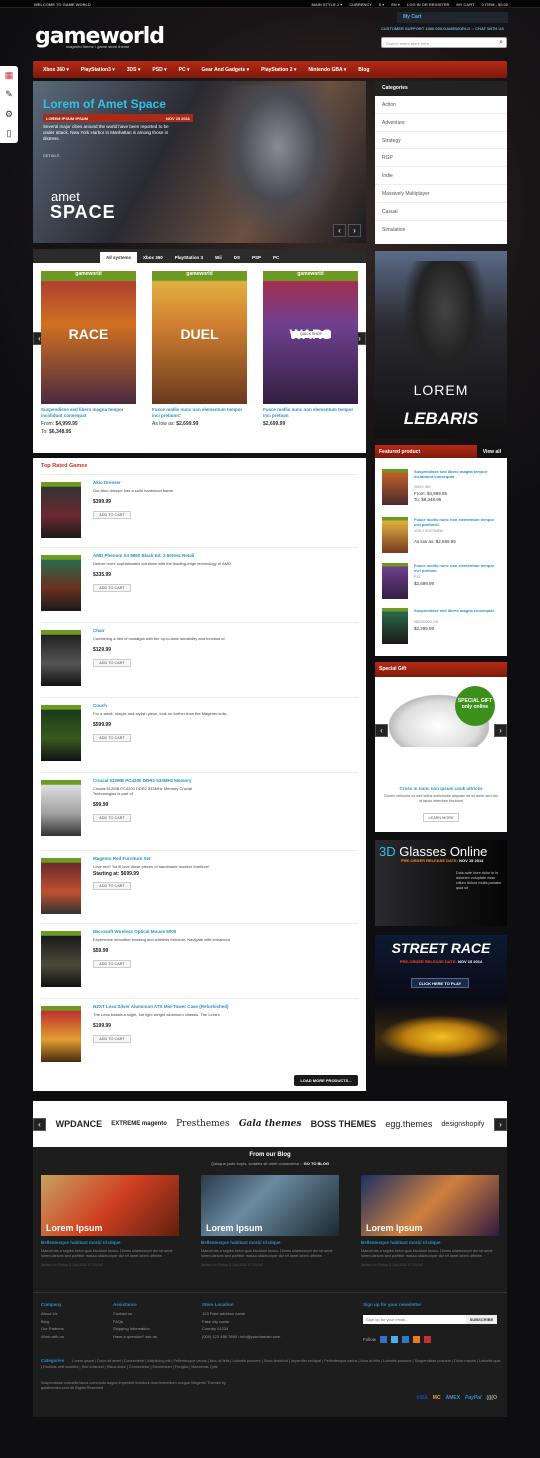 The width and height of the screenshot is (540, 1458). I want to click on footer-link-ask: Have a question? ask us, so click(135, 1337).